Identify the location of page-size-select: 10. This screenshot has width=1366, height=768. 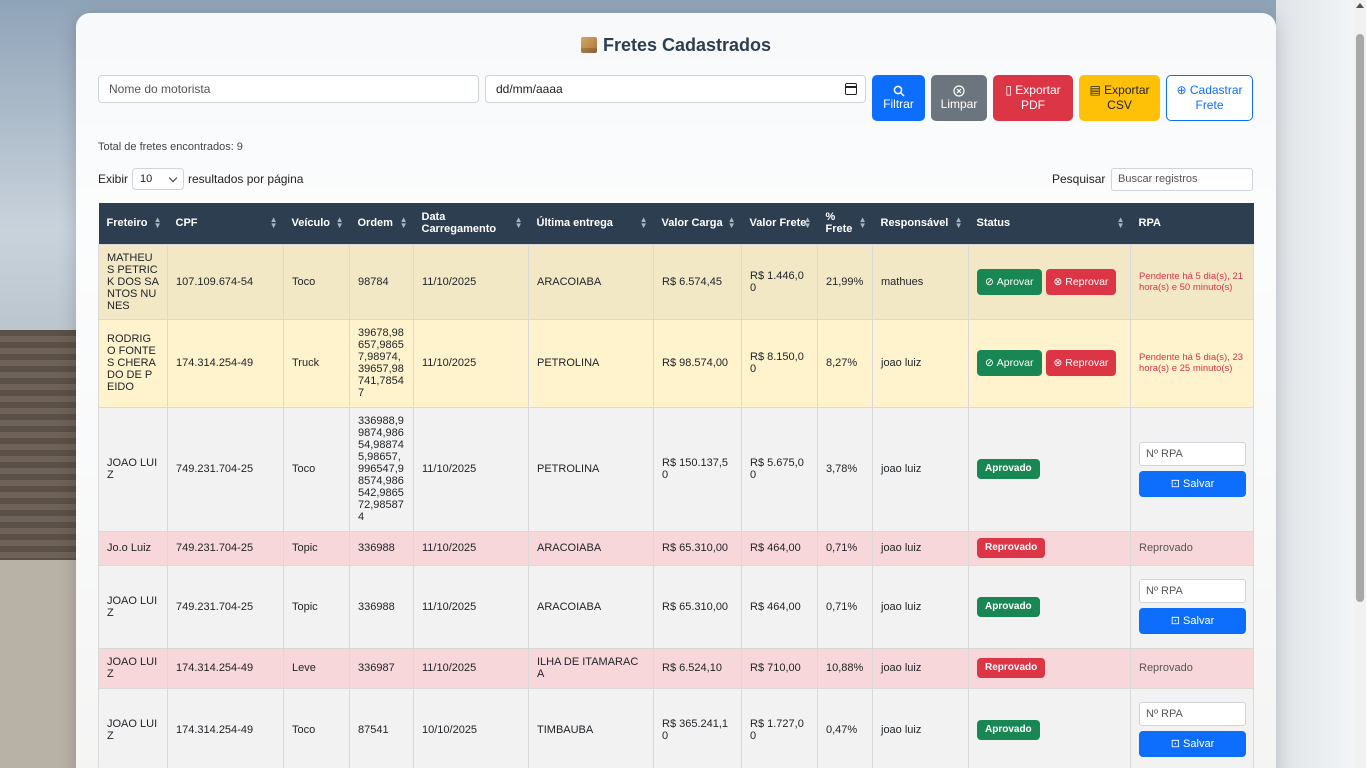
(158, 179).